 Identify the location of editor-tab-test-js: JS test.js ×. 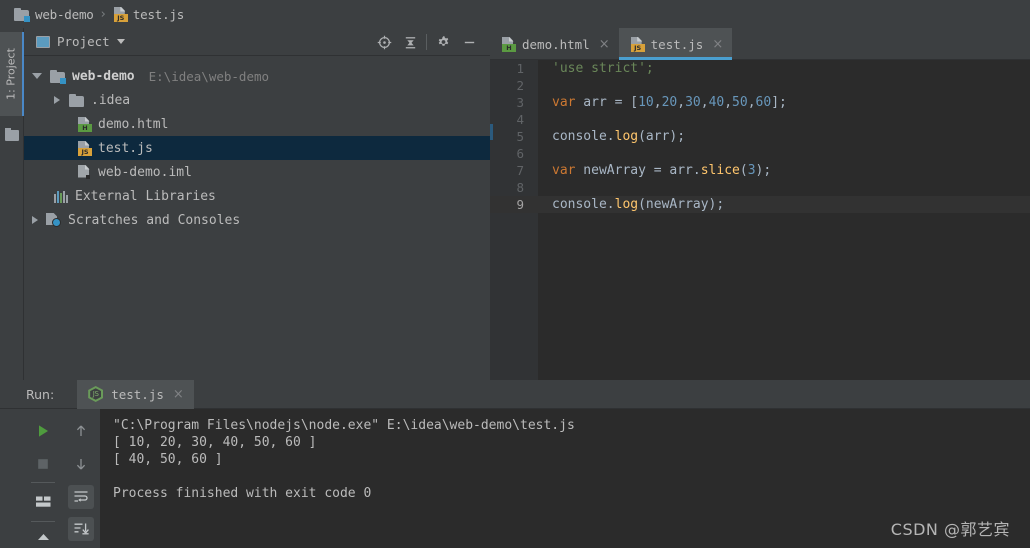
(675, 44).